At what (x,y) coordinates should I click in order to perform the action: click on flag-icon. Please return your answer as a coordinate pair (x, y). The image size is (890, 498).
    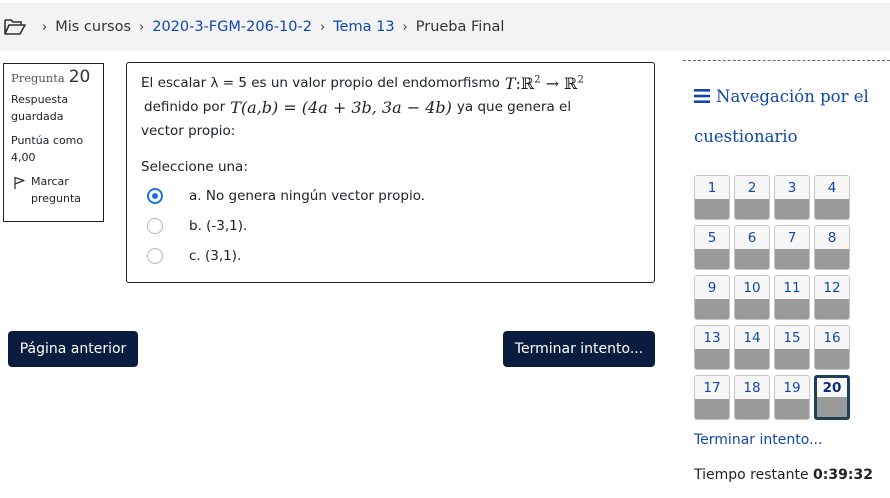
    Looking at the image, I should click on (19, 182).